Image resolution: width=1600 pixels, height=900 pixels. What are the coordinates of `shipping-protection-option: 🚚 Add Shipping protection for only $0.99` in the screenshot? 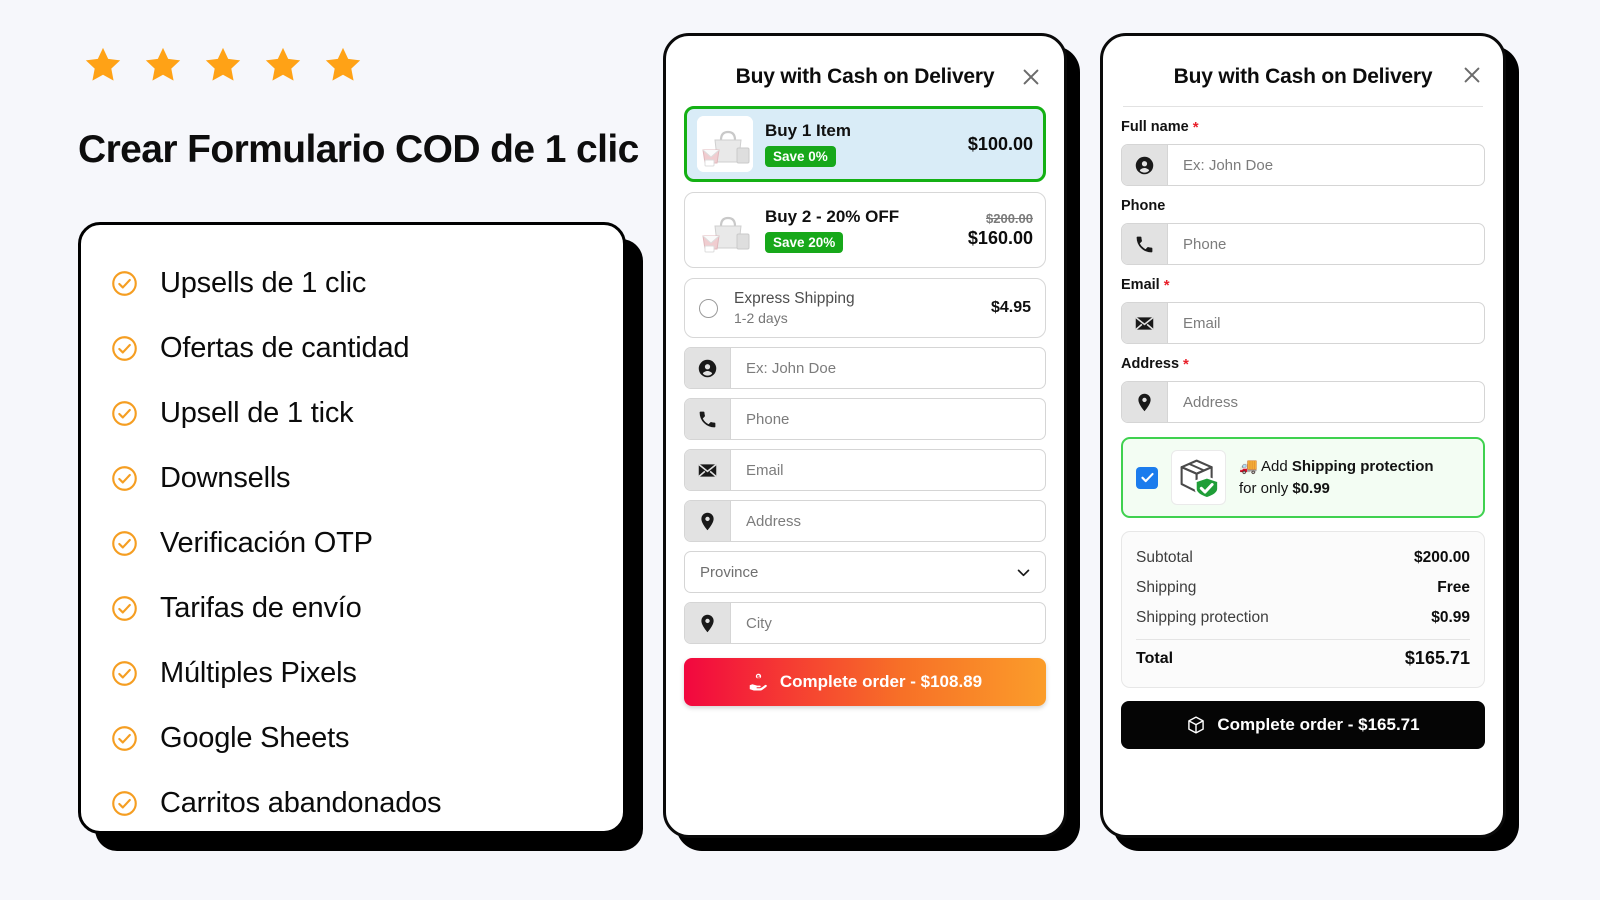 It's located at (1303, 477).